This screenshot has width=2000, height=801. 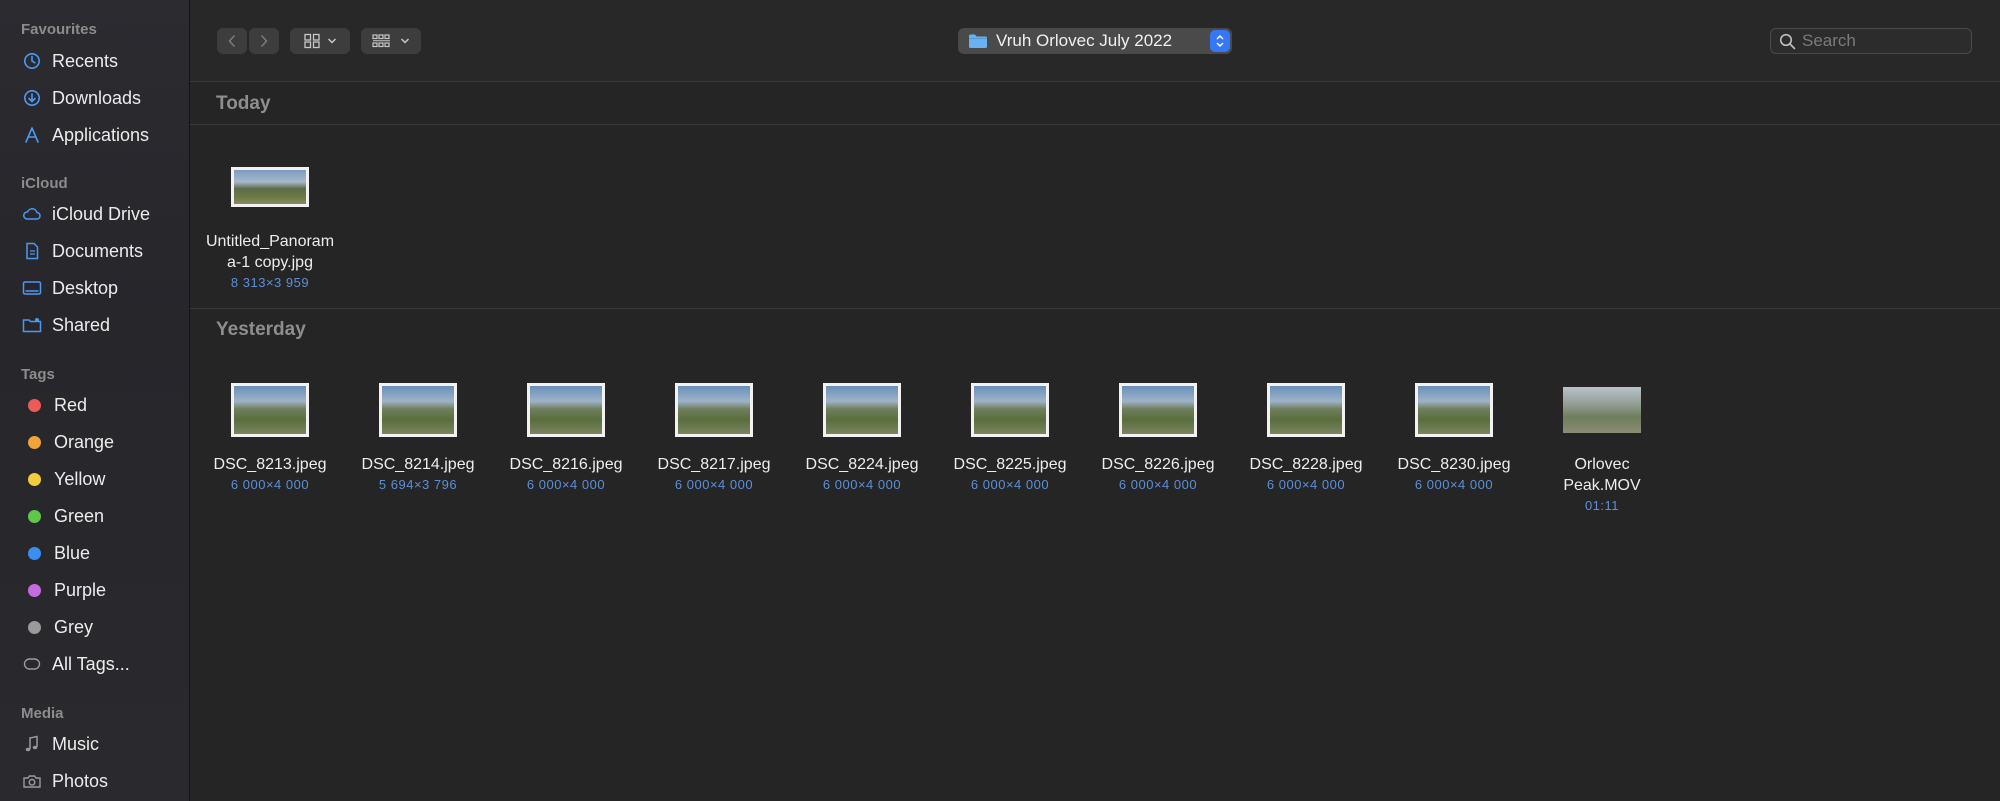 What do you see at coordinates (1454, 464) in the screenshot?
I see `file-name: DSC_8230.jpeg` at bounding box center [1454, 464].